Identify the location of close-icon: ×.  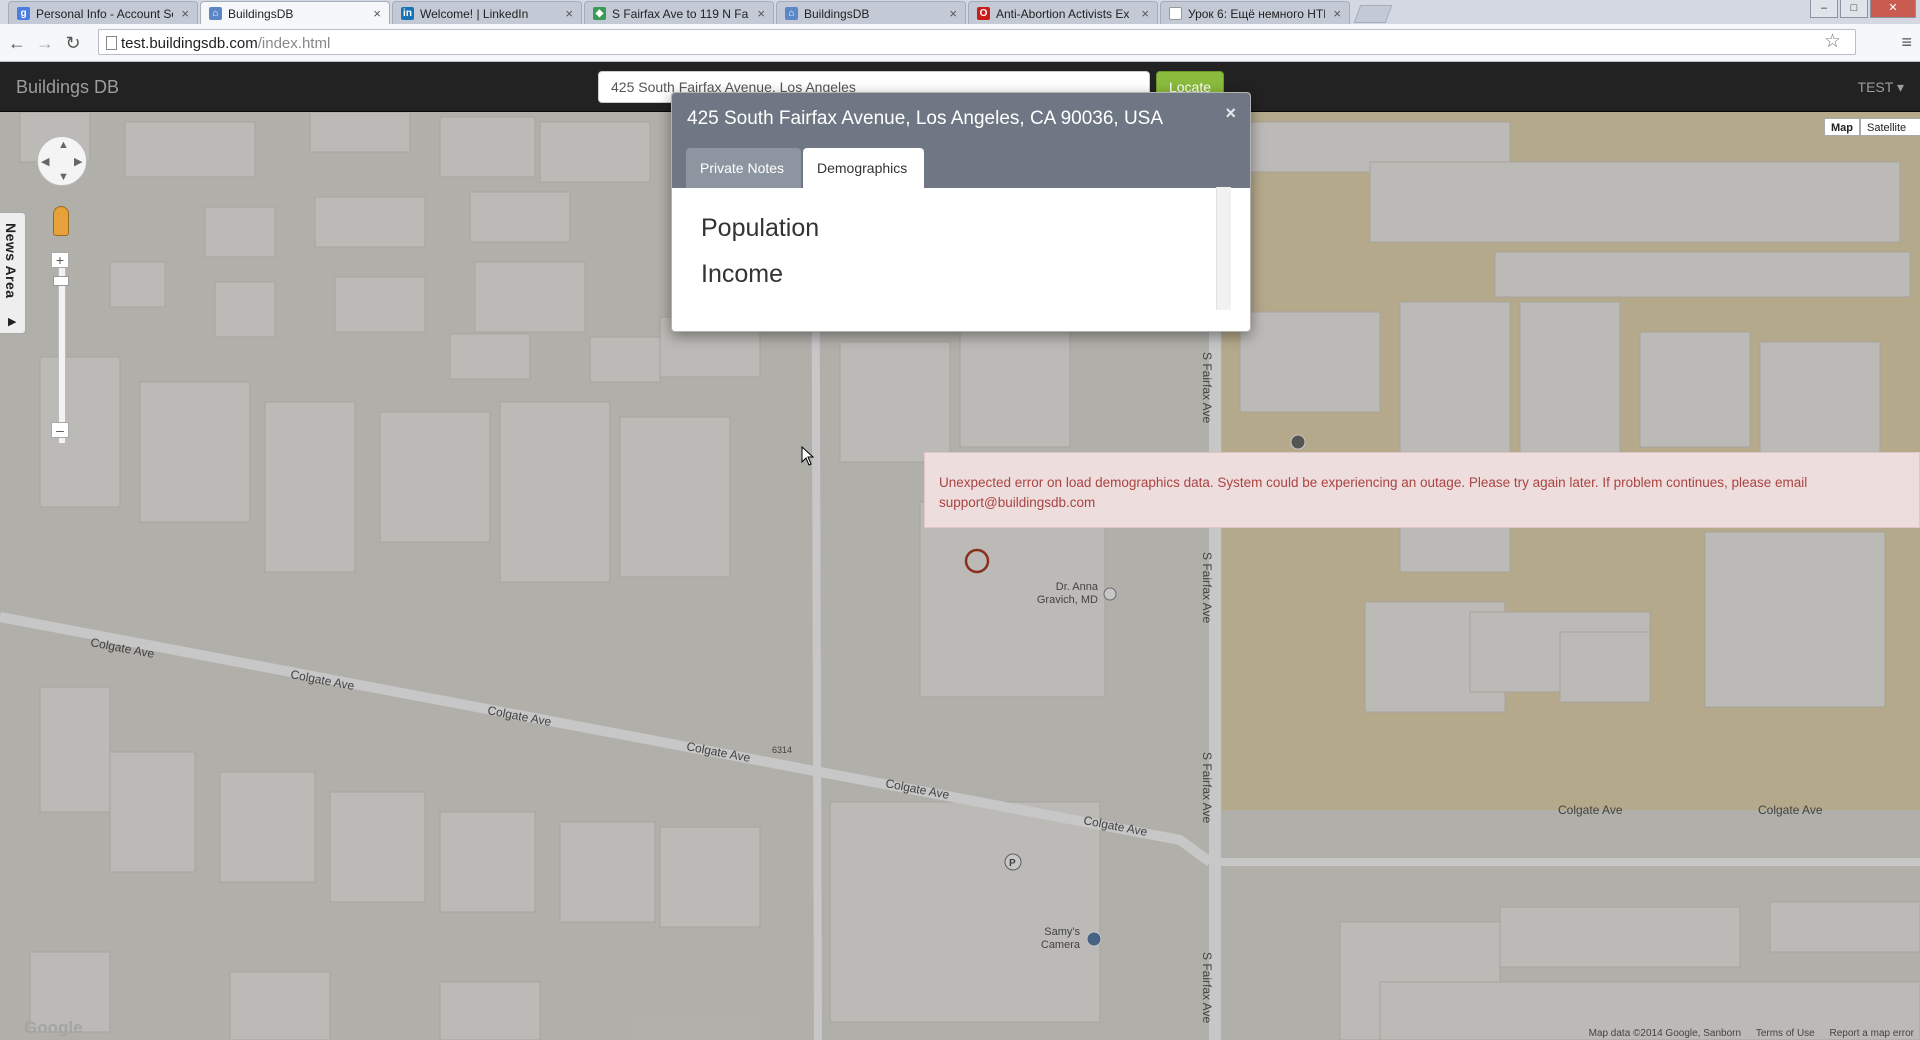
(1230, 113).